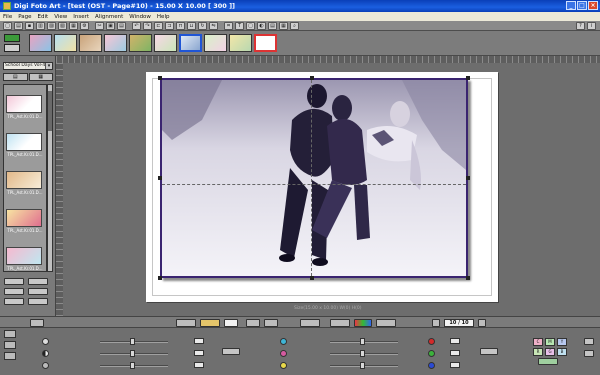 The image size is (600, 375). Describe the element at coordinates (228, 25) in the screenshot. I see `crop-icon: ⌗` at that location.